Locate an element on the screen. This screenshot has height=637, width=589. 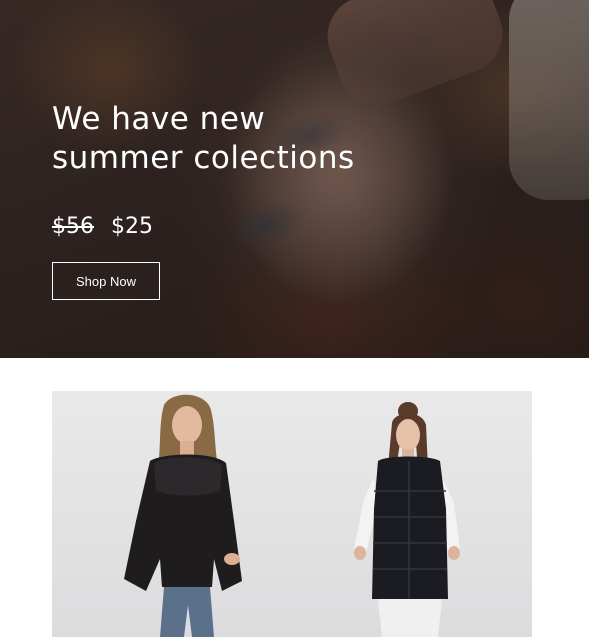
shop-now-button: Shop Now is located at coordinates (106, 281).